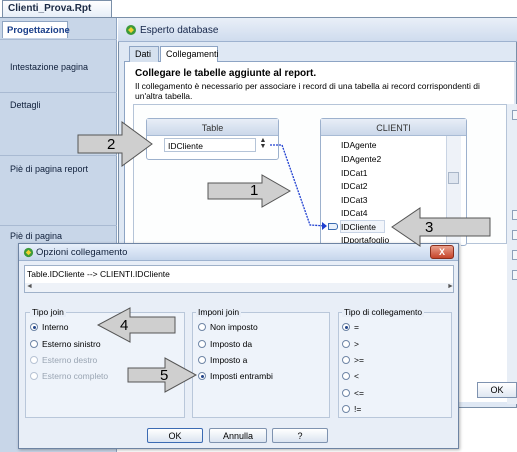 The image size is (517, 452). What do you see at coordinates (164, 375) in the screenshot?
I see `annotation-label-5: 5` at bounding box center [164, 375].